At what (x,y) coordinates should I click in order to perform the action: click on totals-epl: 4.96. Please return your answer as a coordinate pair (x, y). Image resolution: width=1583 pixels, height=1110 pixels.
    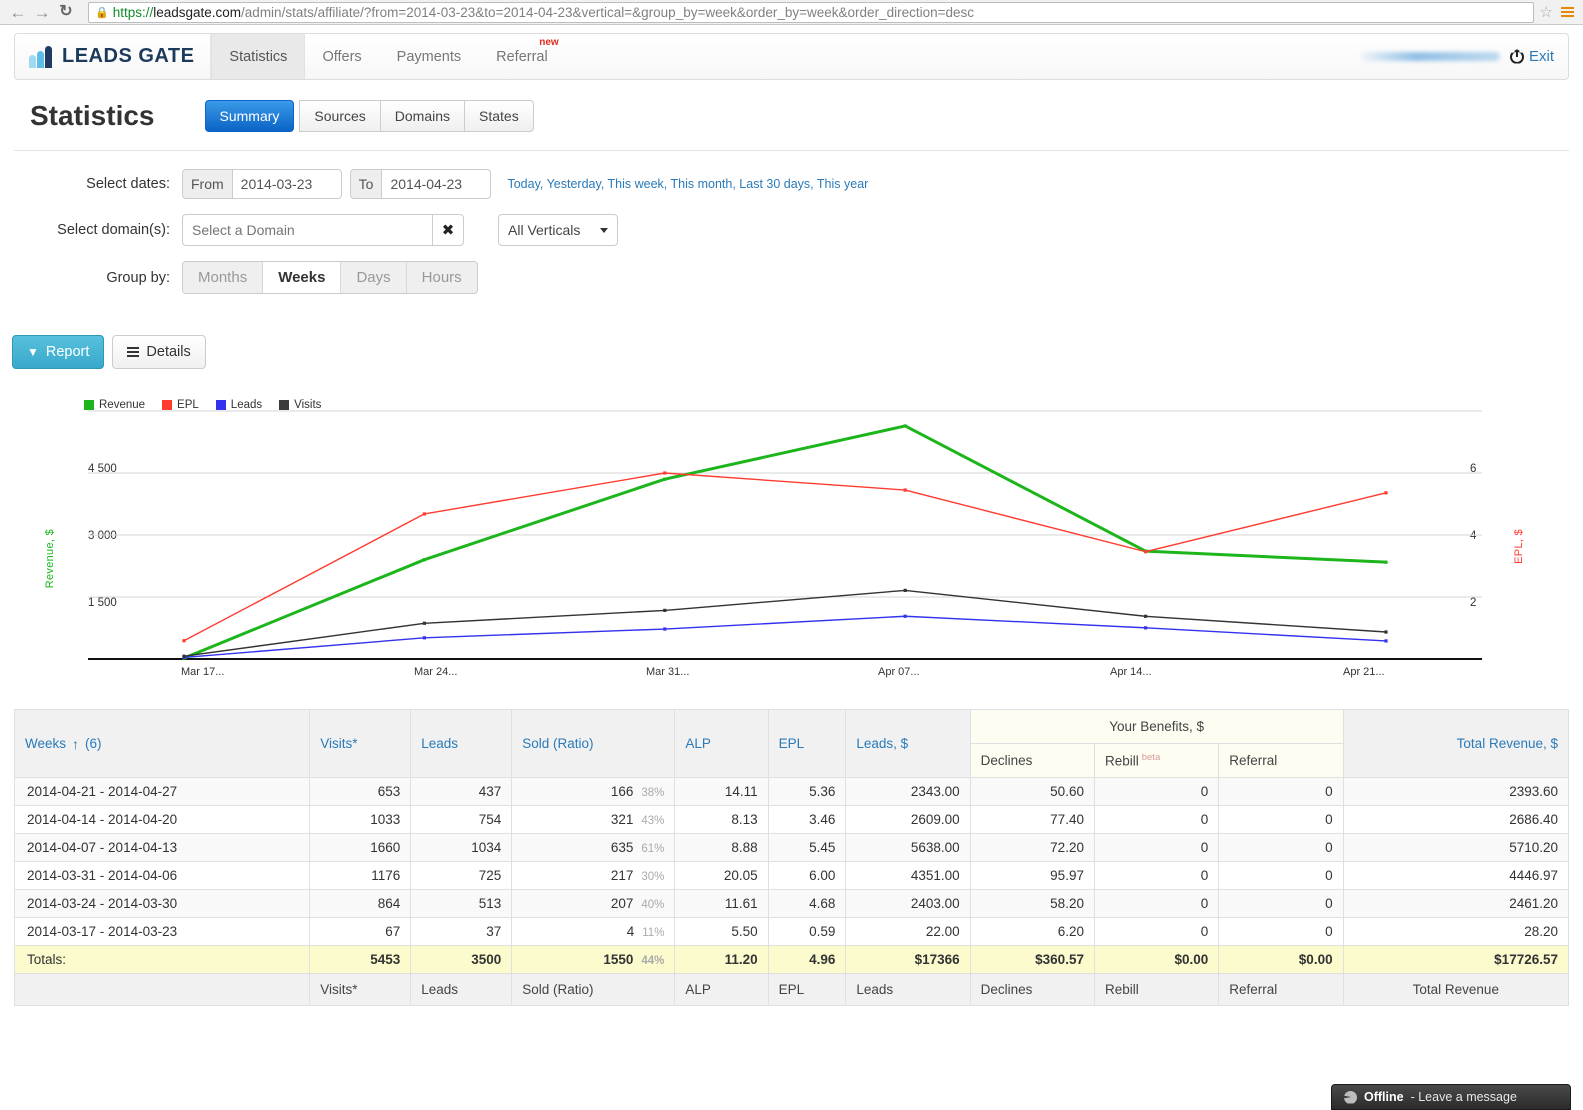
    Looking at the image, I should click on (807, 959).